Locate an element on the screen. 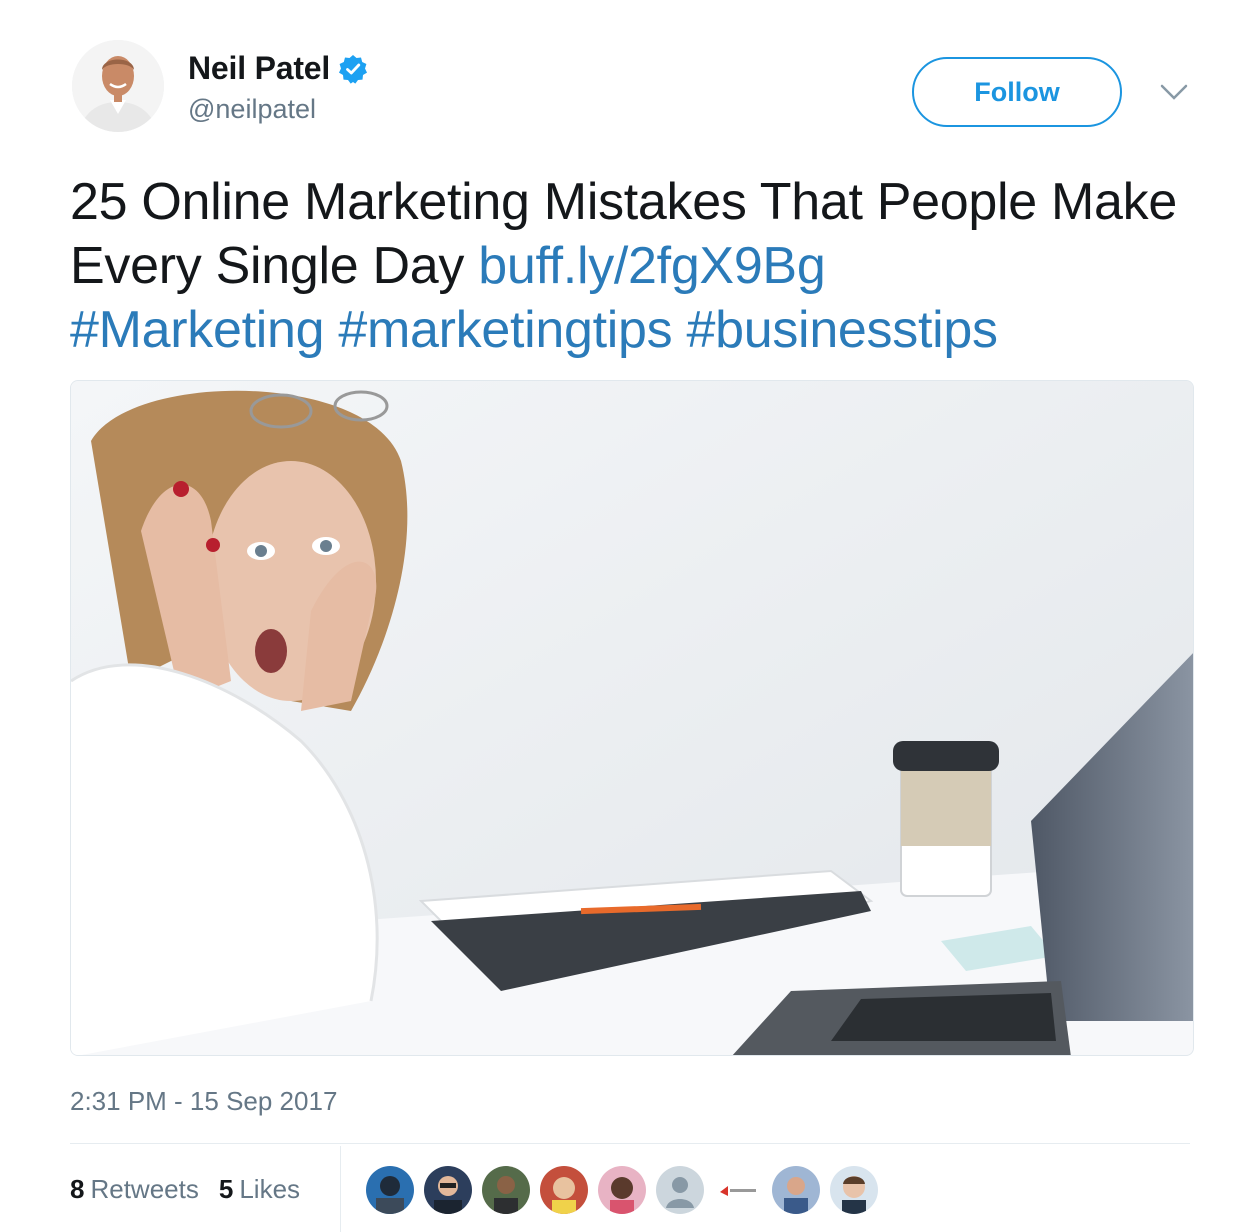  chevron-down-icon is located at coordinates (1174, 92).